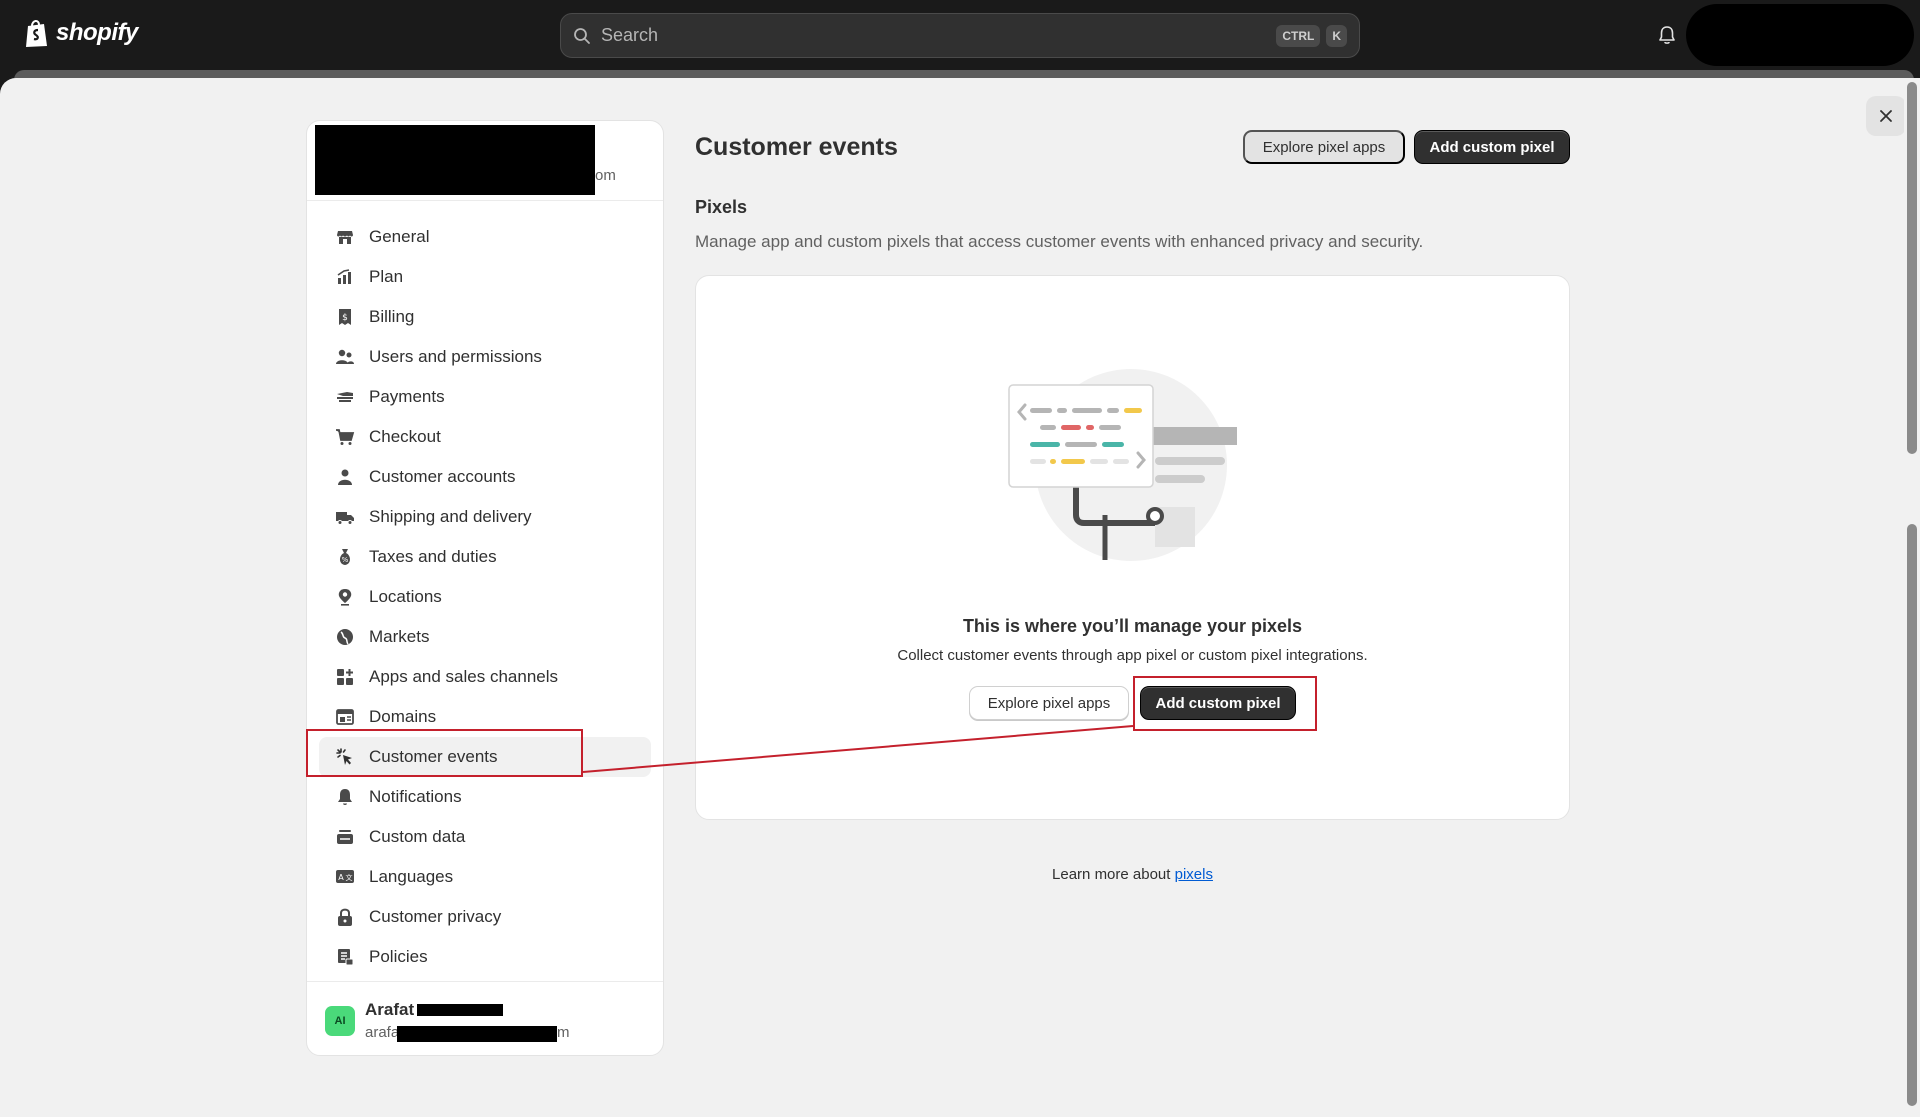 This screenshot has width=1920, height=1117. Describe the element at coordinates (345, 518) in the screenshot. I see `truck-icon` at that location.